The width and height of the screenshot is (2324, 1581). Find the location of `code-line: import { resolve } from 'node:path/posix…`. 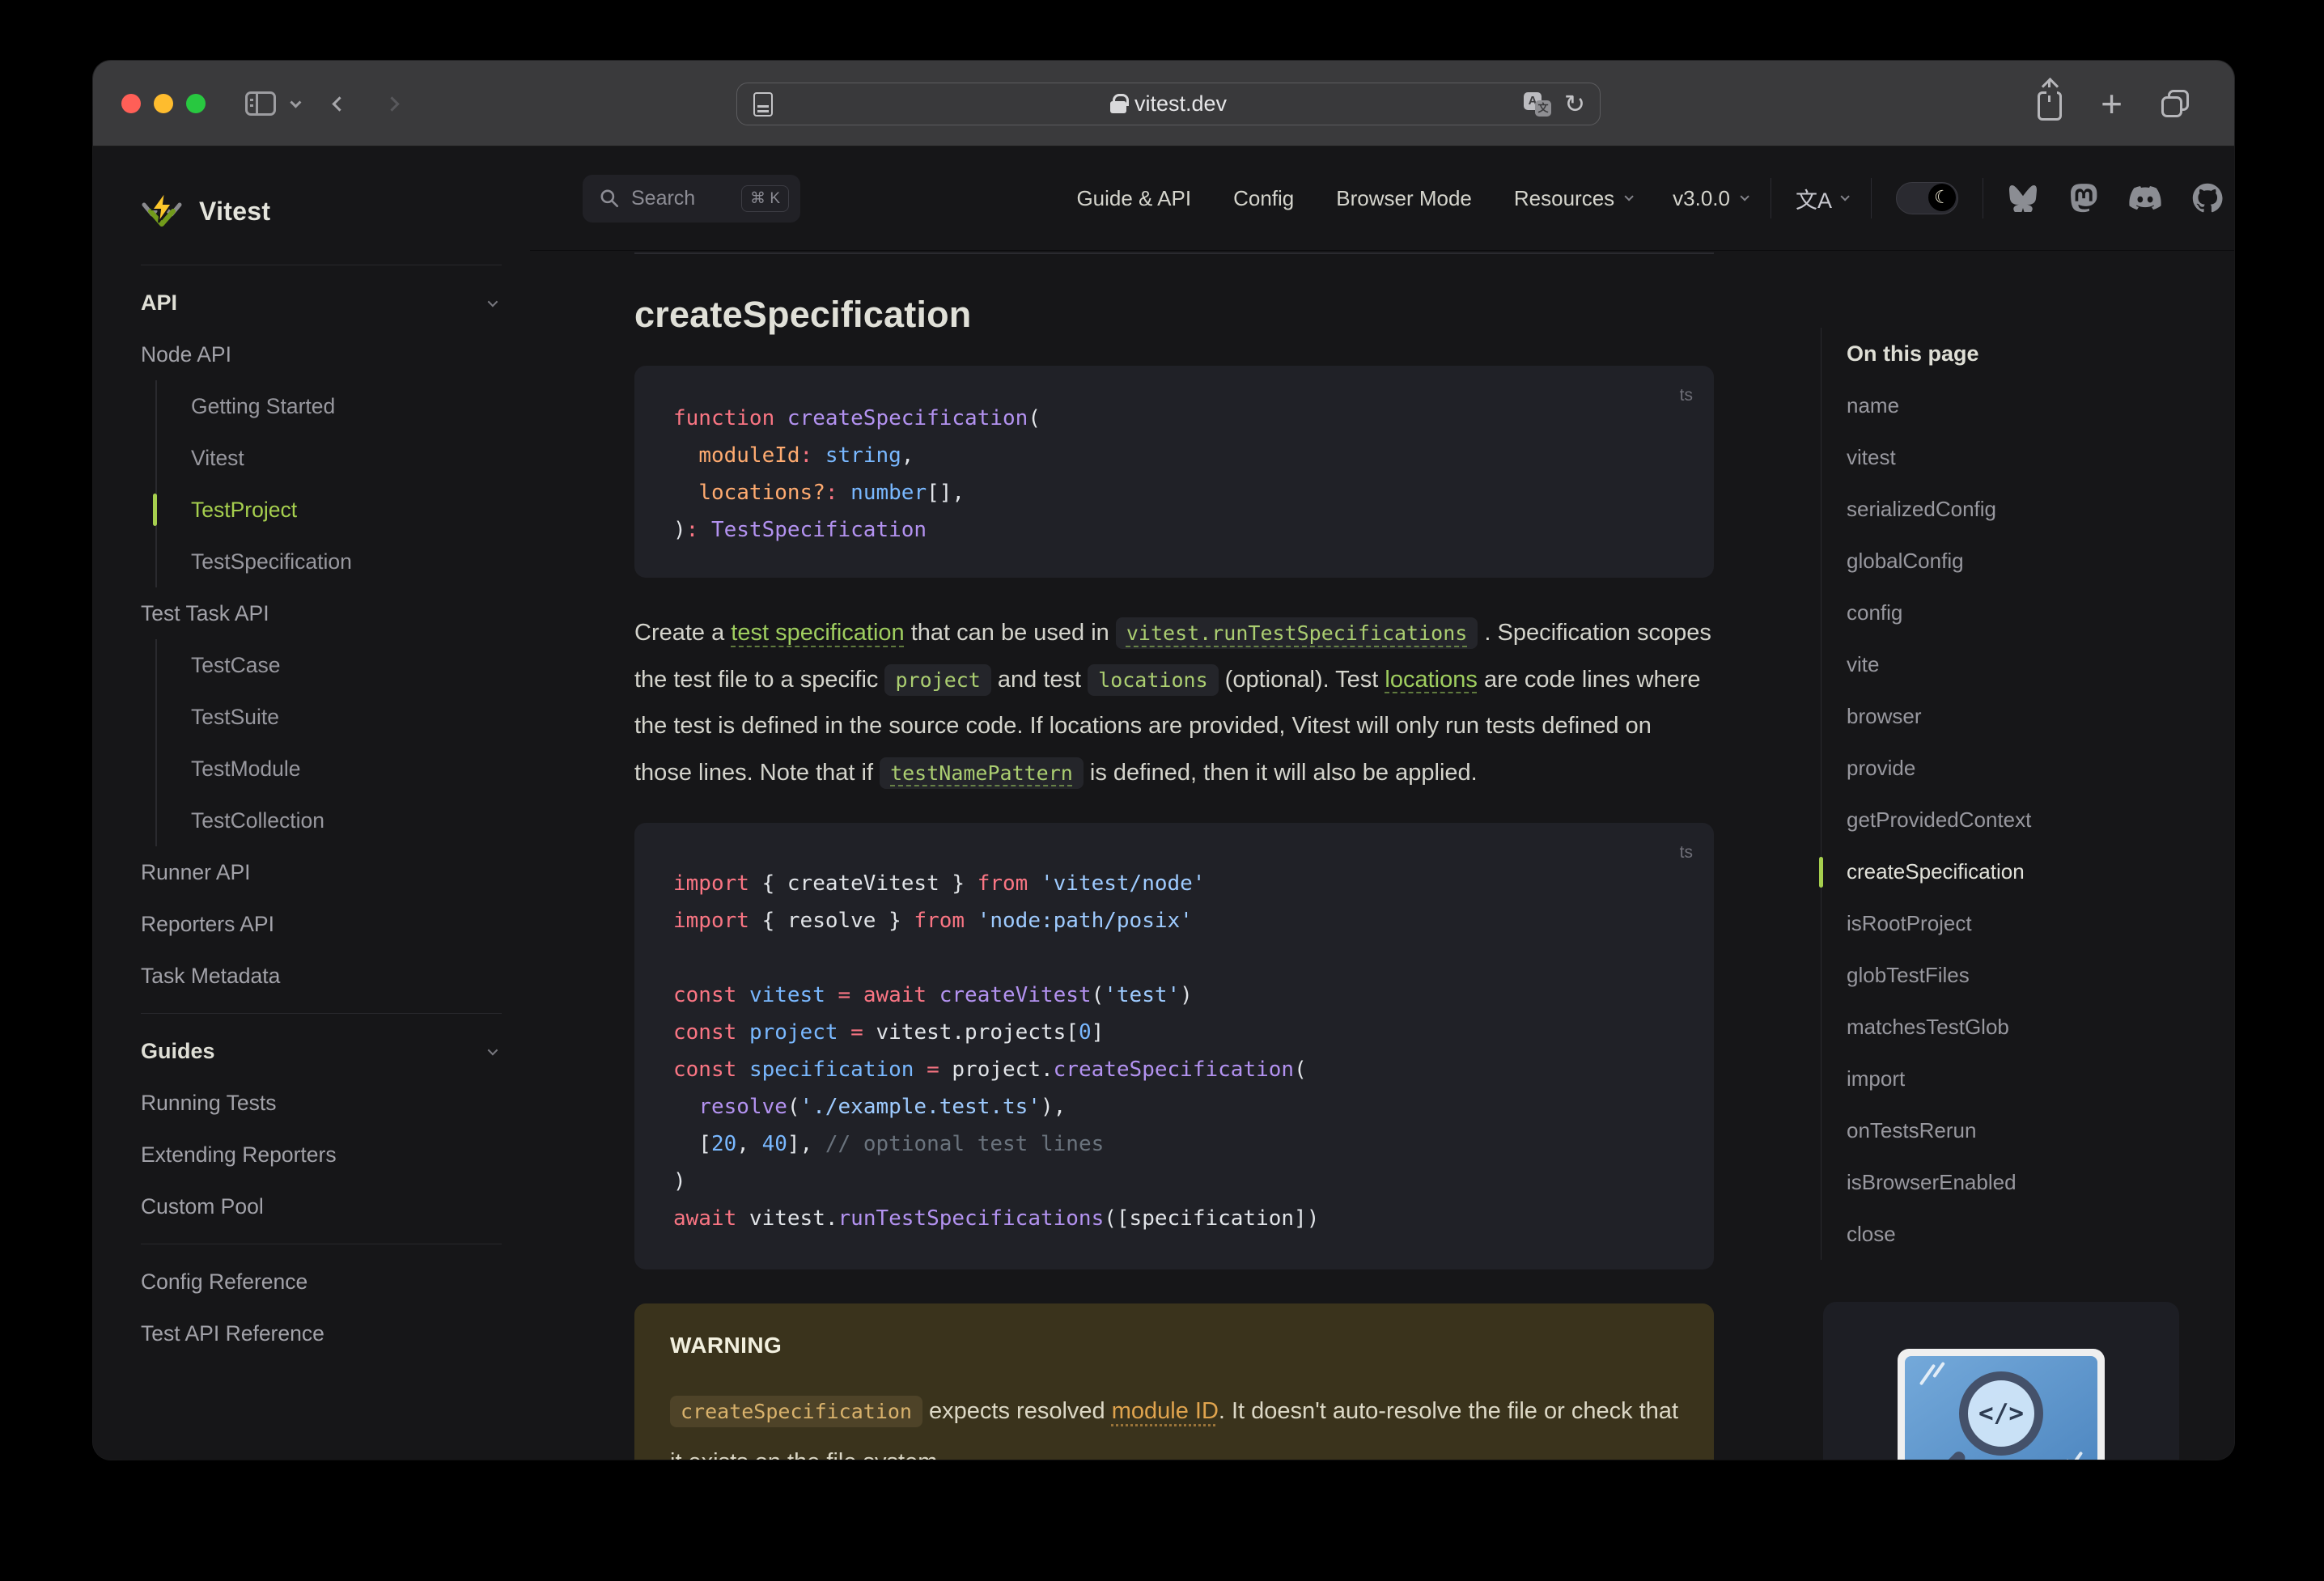

code-line: import { resolve } from 'node:path/posix… is located at coordinates (933, 921).